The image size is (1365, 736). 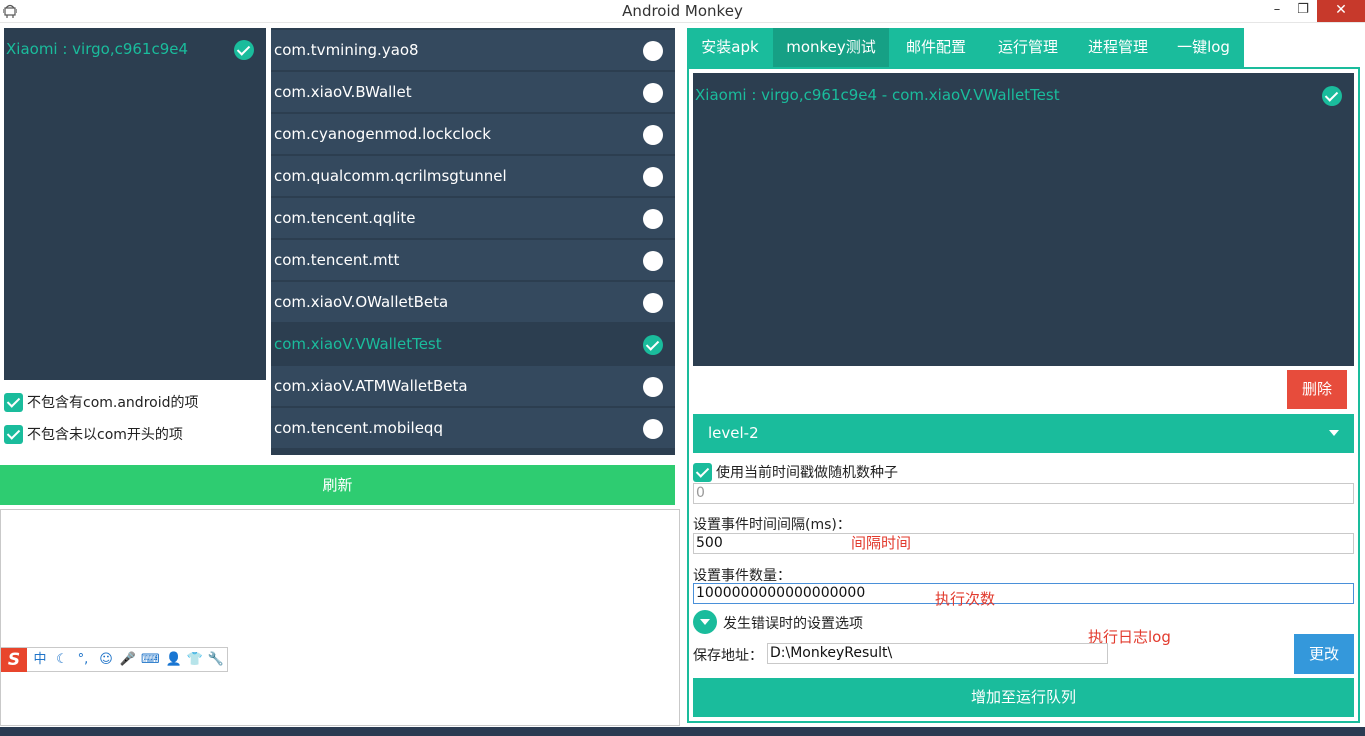 What do you see at coordinates (772, 525) in the screenshot?
I see `interval-label: 设置事件时间间隔(ms)：` at bounding box center [772, 525].